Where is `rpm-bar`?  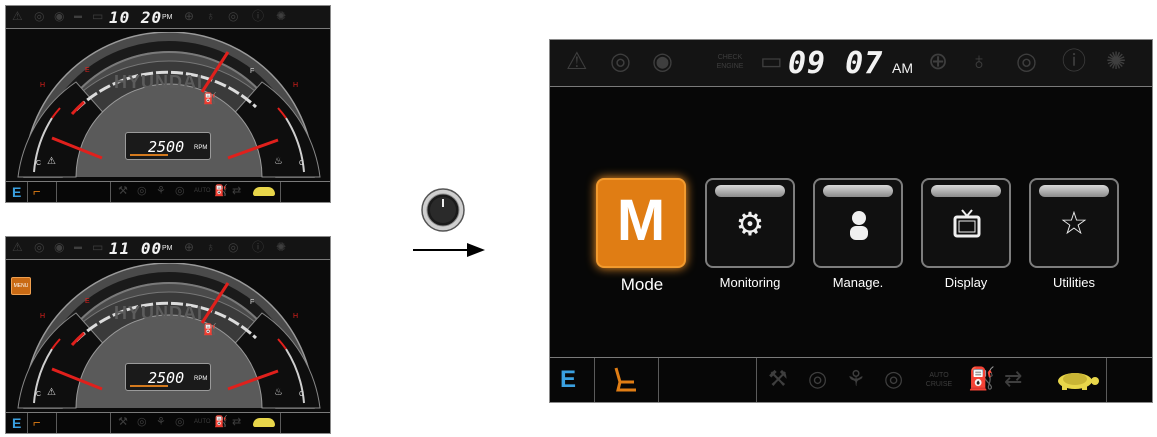 rpm-bar is located at coordinates (149, 386).